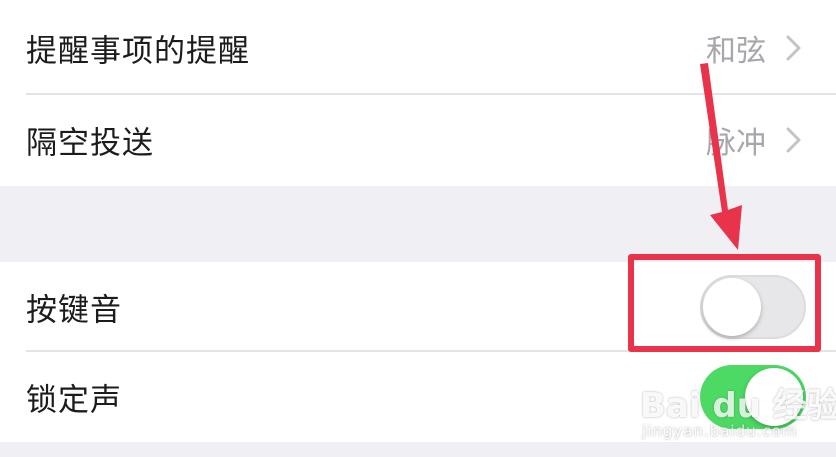 The image size is (836, 457). Describe the element at coordinates (720, 431) in the screenshot. I see `watermark-url: jingyan.baidu.com` at that location.